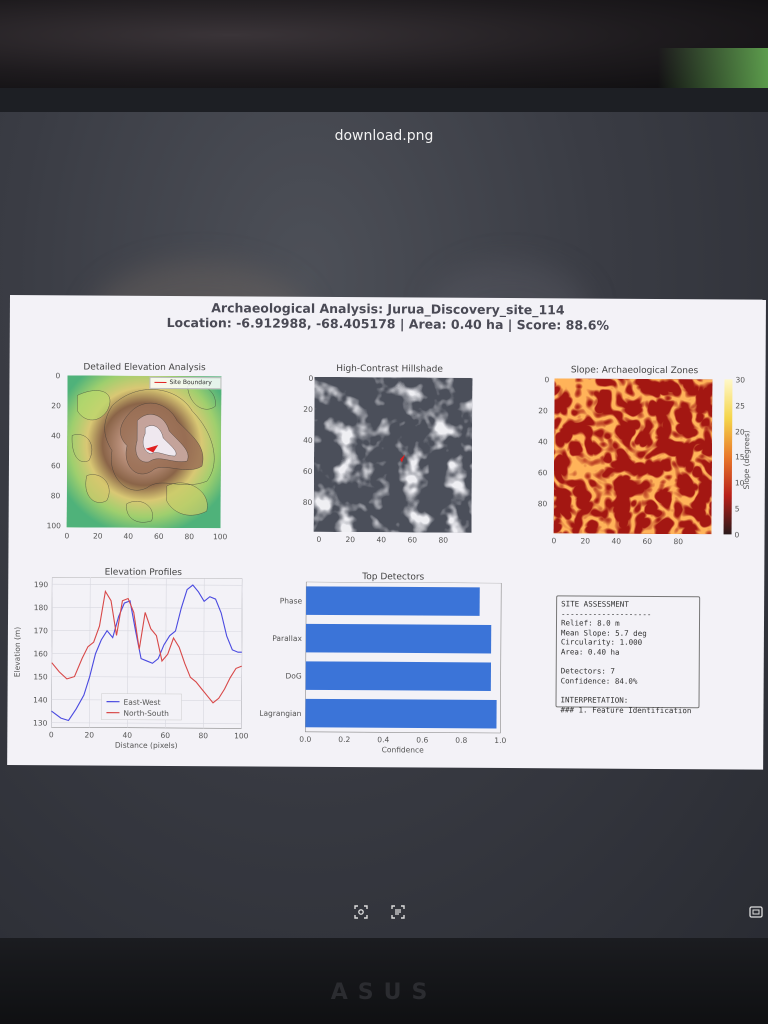 The image size is (768, 1024). I want to click on elevation-legend: Site Boundary, so click(185, 383).